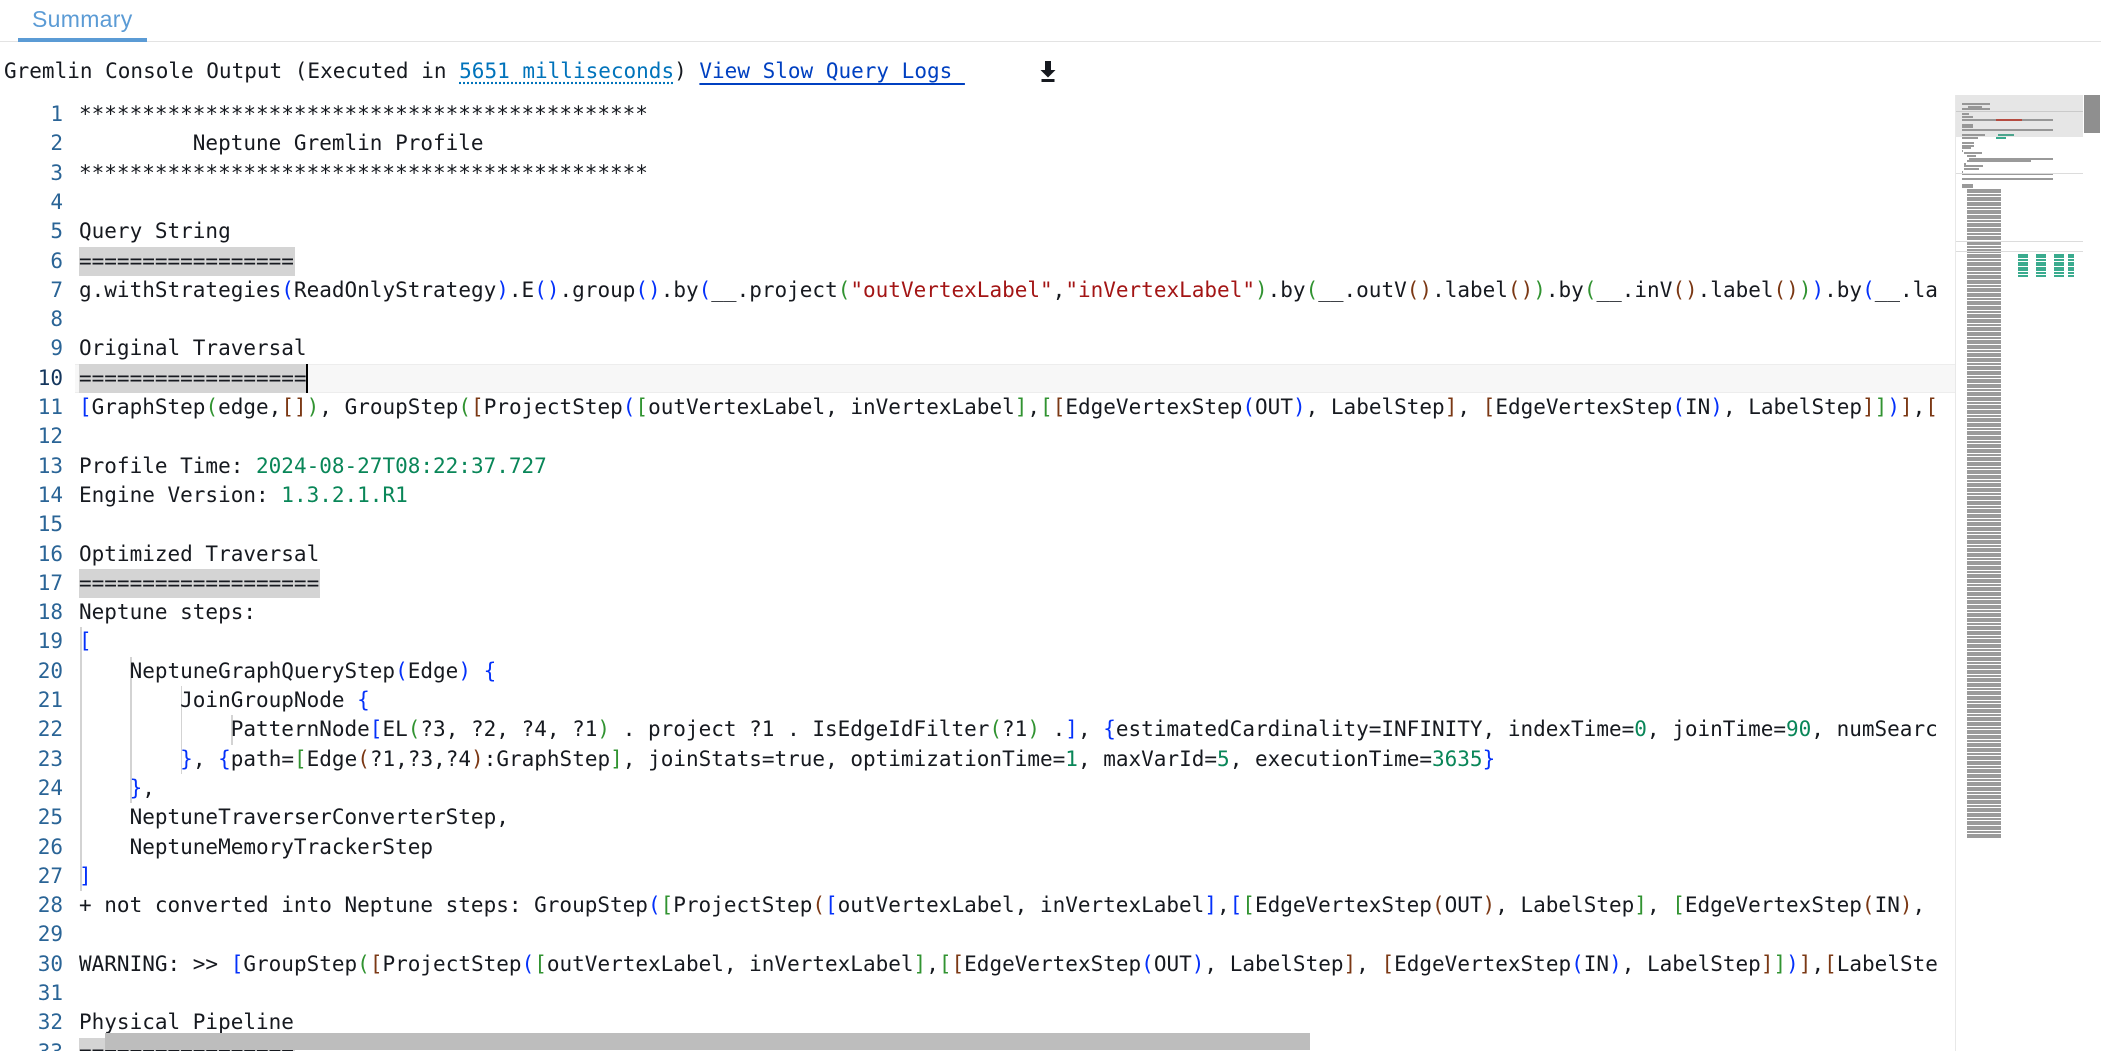  I want to click on vertical-scrollbar, so click(2092, 573).